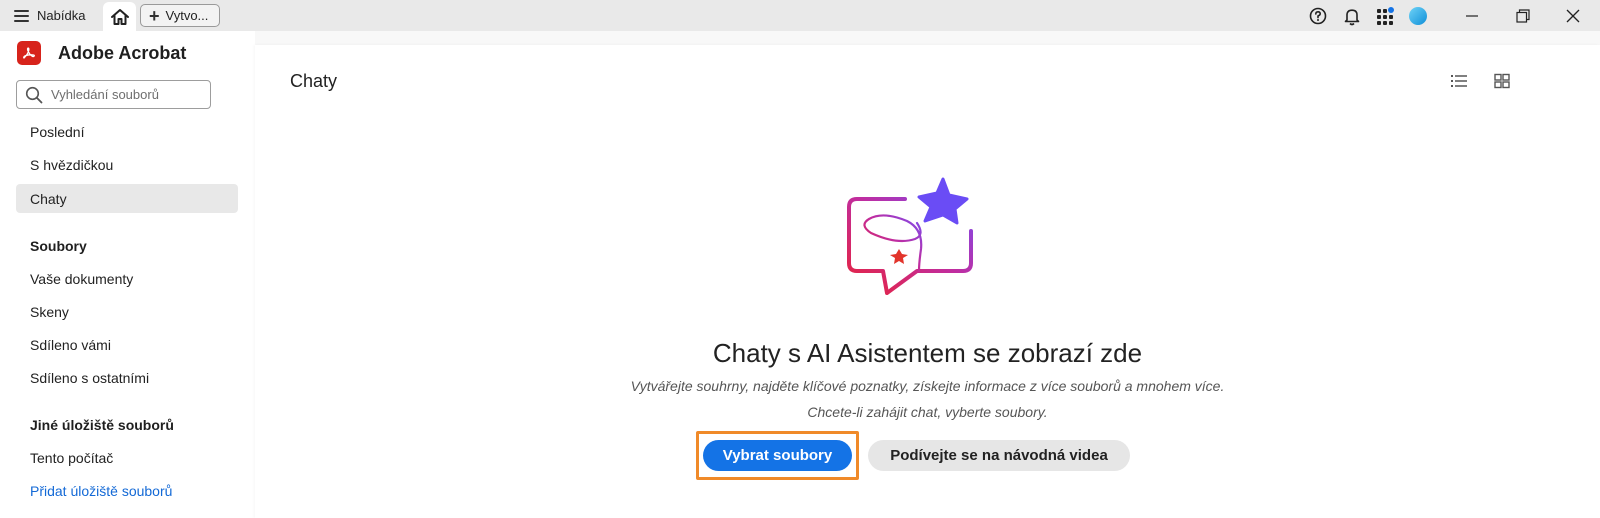  I want to click on menu-button: Nabídka, so click(49, 15).